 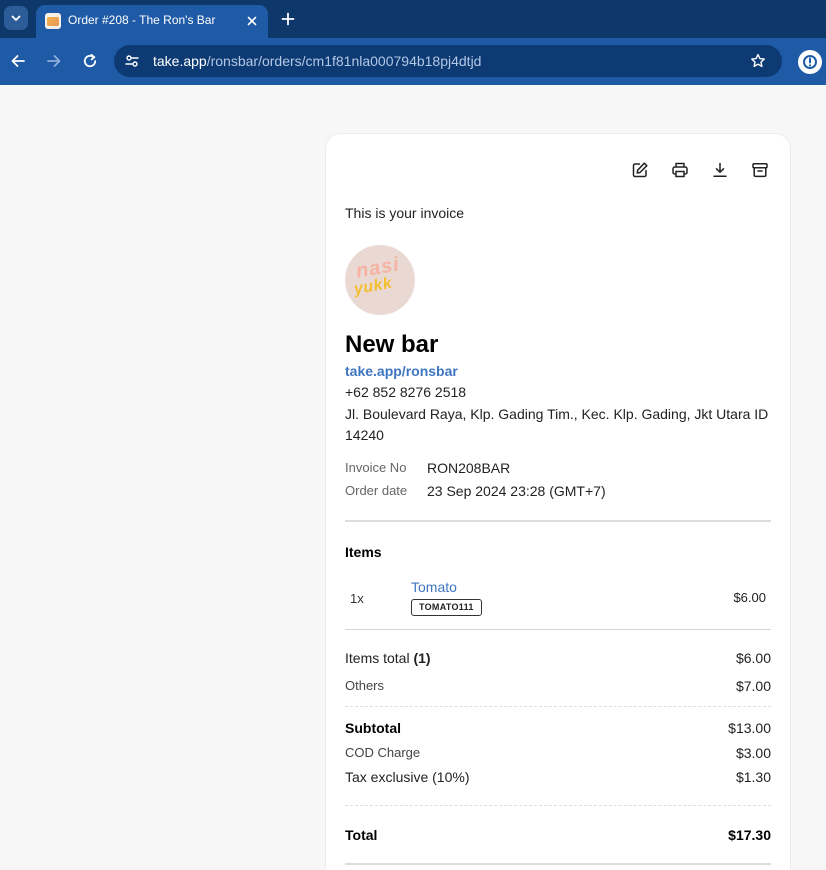 I want to click on cod-charge-label: COD Charge, so click(x=383, y=752).